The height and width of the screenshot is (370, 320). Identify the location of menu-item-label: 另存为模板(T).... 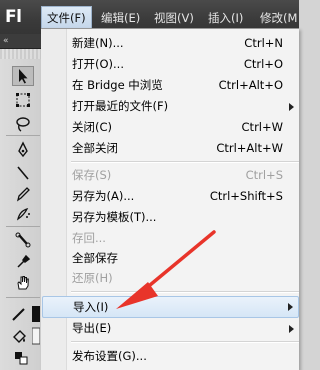
(114, 217).